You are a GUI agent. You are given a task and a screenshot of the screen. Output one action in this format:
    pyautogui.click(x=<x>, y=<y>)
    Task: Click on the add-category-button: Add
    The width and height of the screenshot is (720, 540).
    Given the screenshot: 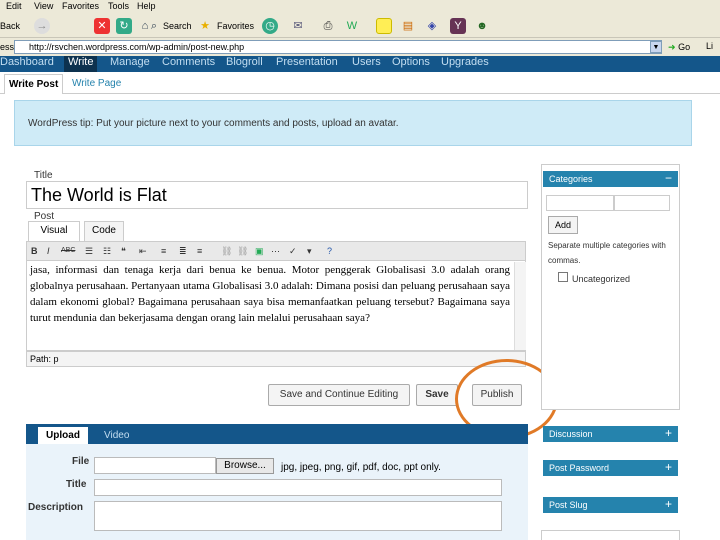 What is the action you would take?
    pyautogui.click(x=563, y=225)
    